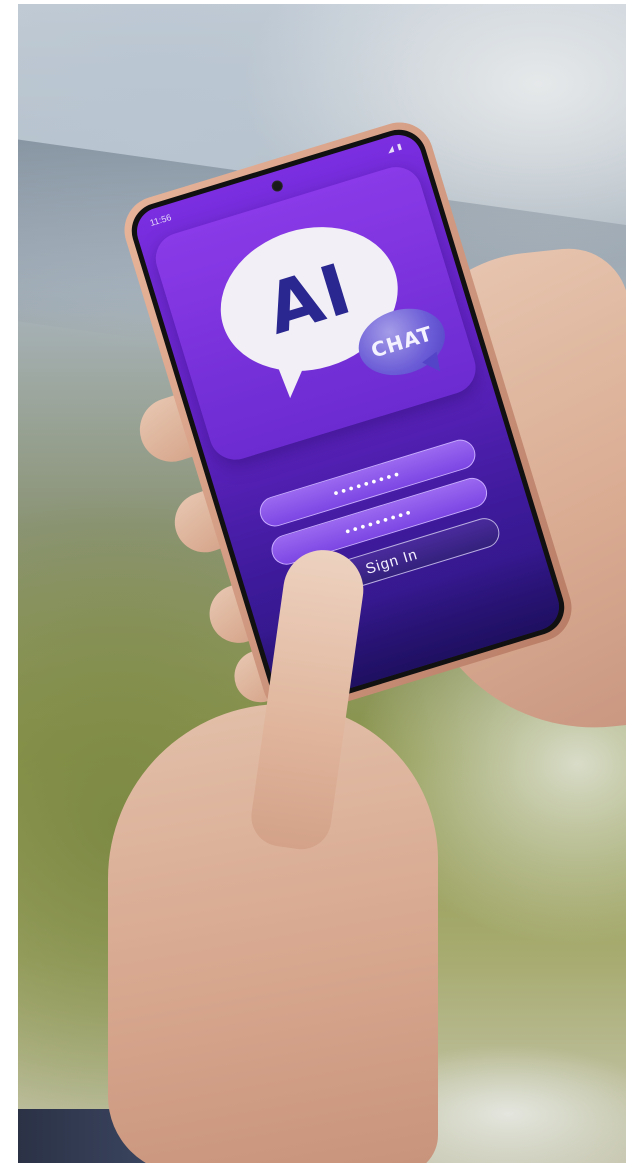 Image resolution: width=634 pixels, height=1163 pixels. I want to click on logo-secondary-text: CHAT, so click(402, 342).